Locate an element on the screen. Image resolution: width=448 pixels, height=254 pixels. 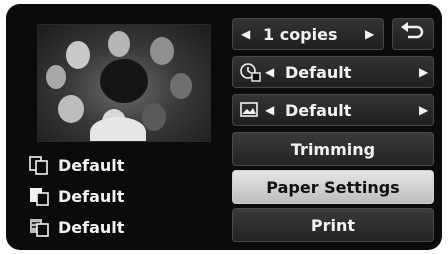
paper-settings-button: Paper Settings is located at coordinates (333, 187).